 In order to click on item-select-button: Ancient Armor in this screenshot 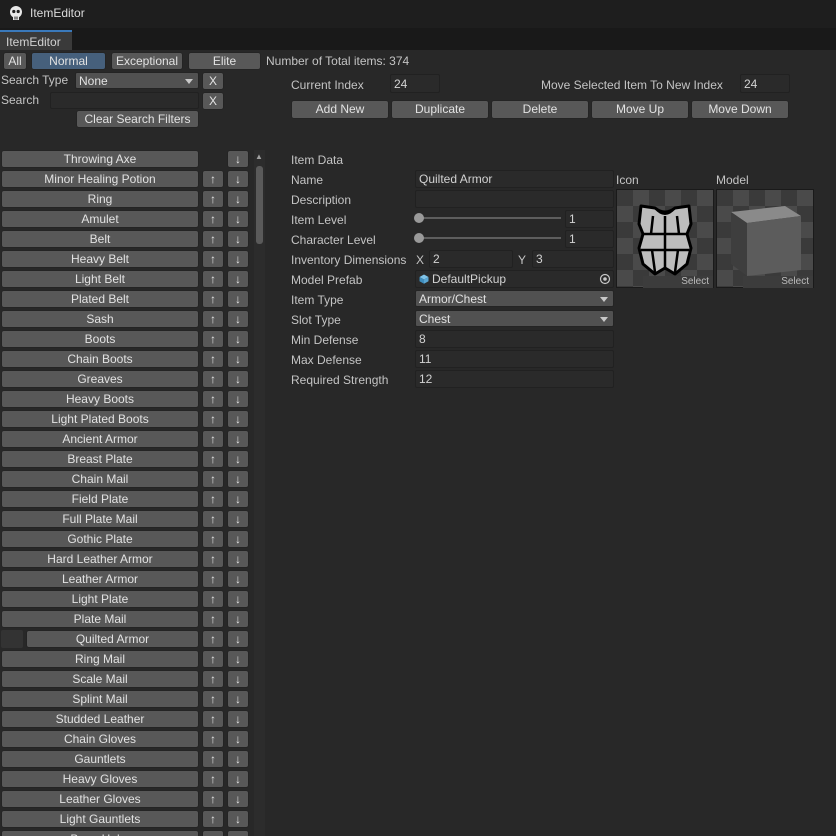, I will do `click(100, 439)`.